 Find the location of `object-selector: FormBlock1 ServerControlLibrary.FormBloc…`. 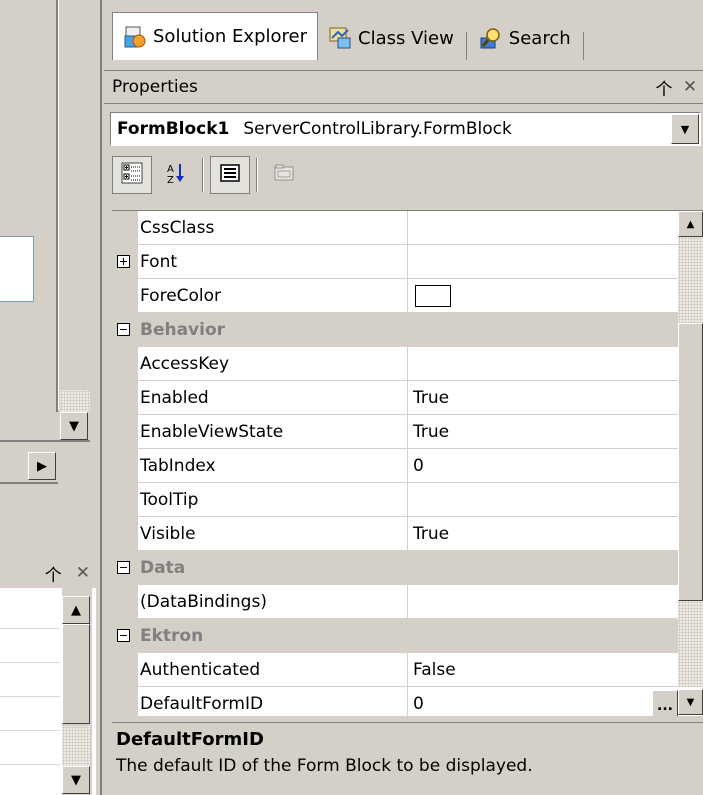

object-selector: FormBlock1 ServerControlLibrary.FormBloc… is located at coordinates (405, 129).